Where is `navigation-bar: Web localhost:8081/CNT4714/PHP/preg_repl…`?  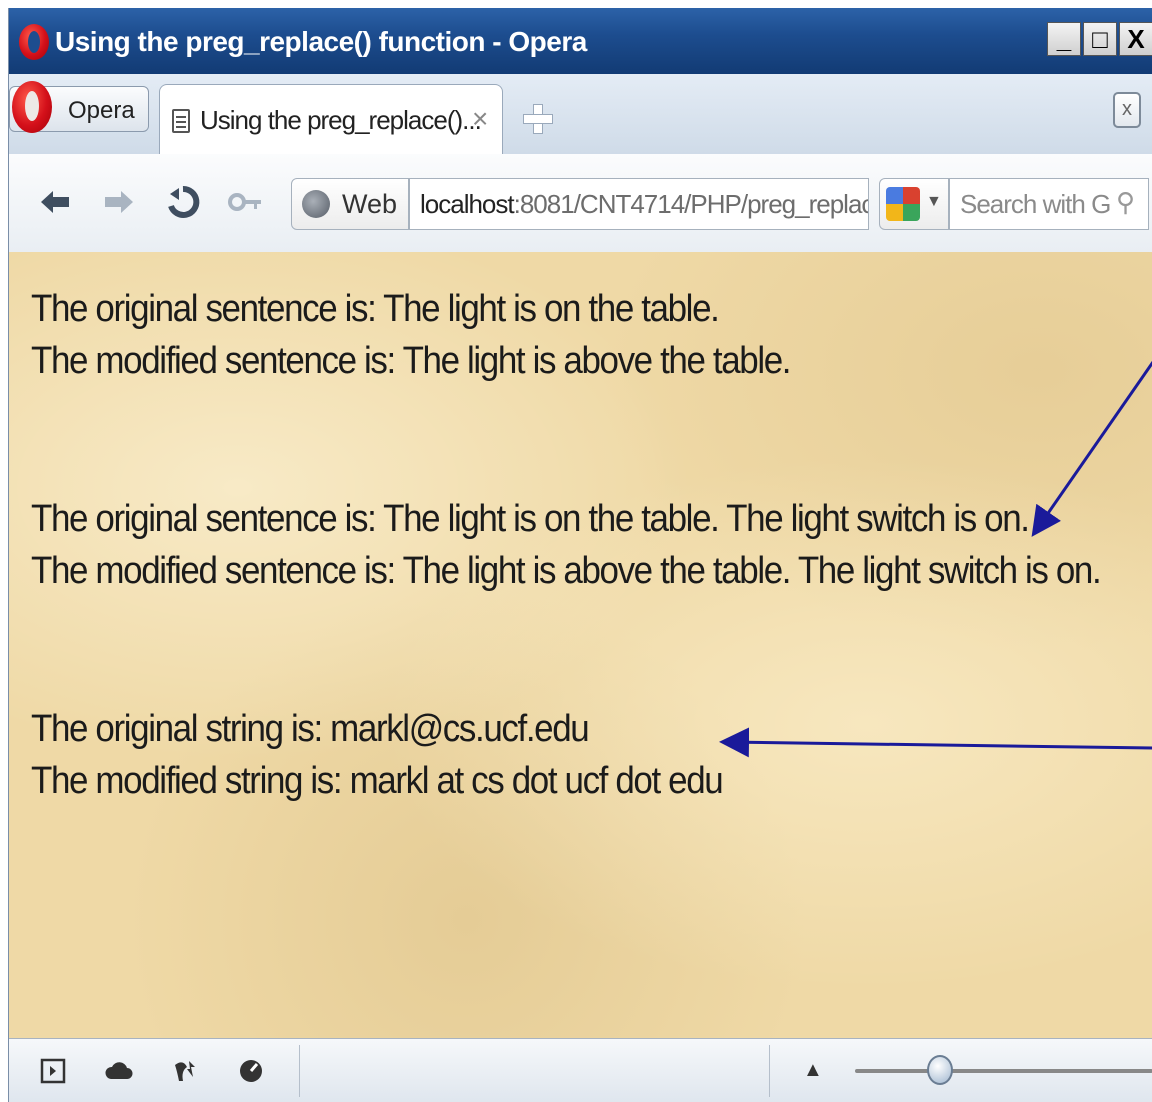
navigation-bar: Web localhost:8081/CNT4714/PHP/preg_repl… is located at coordinates (580, 203).